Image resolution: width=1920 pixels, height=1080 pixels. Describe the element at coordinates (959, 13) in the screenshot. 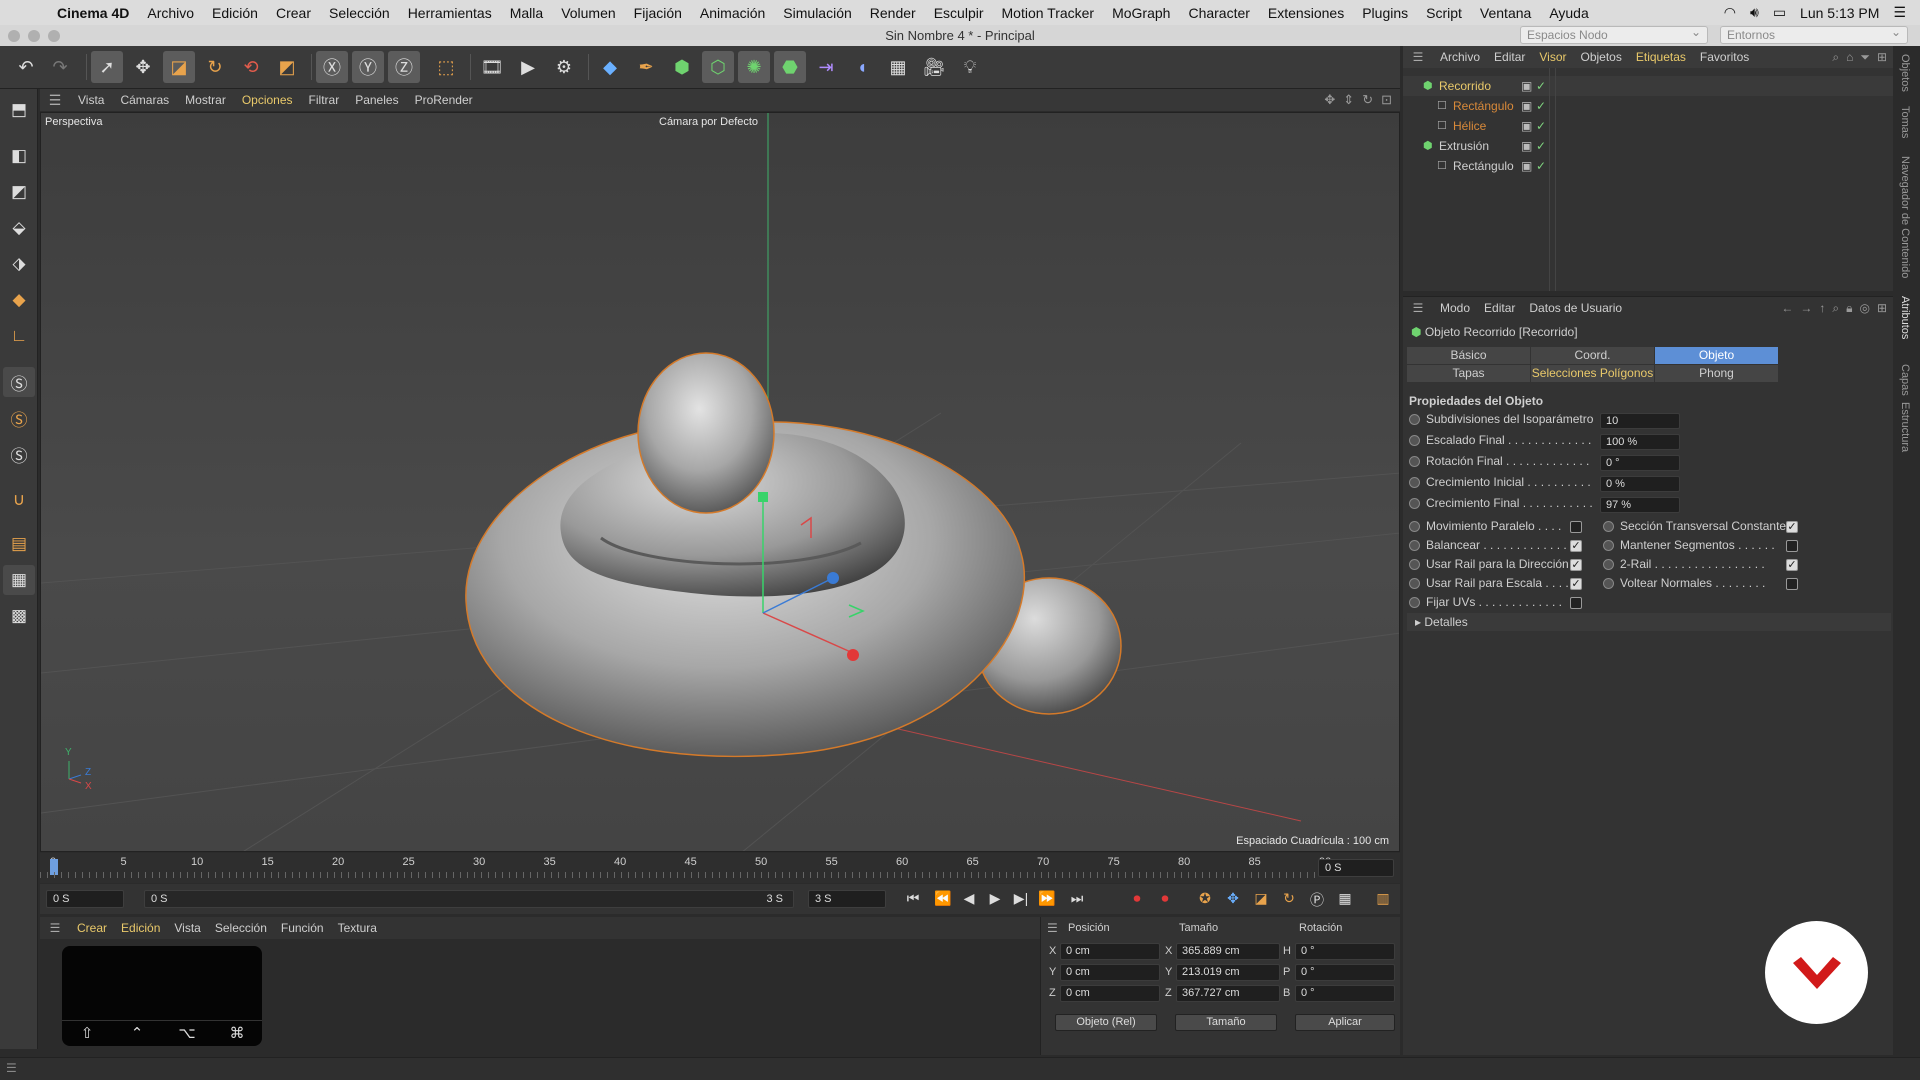

I see `mac-menu-11: Esculpir` at that location.